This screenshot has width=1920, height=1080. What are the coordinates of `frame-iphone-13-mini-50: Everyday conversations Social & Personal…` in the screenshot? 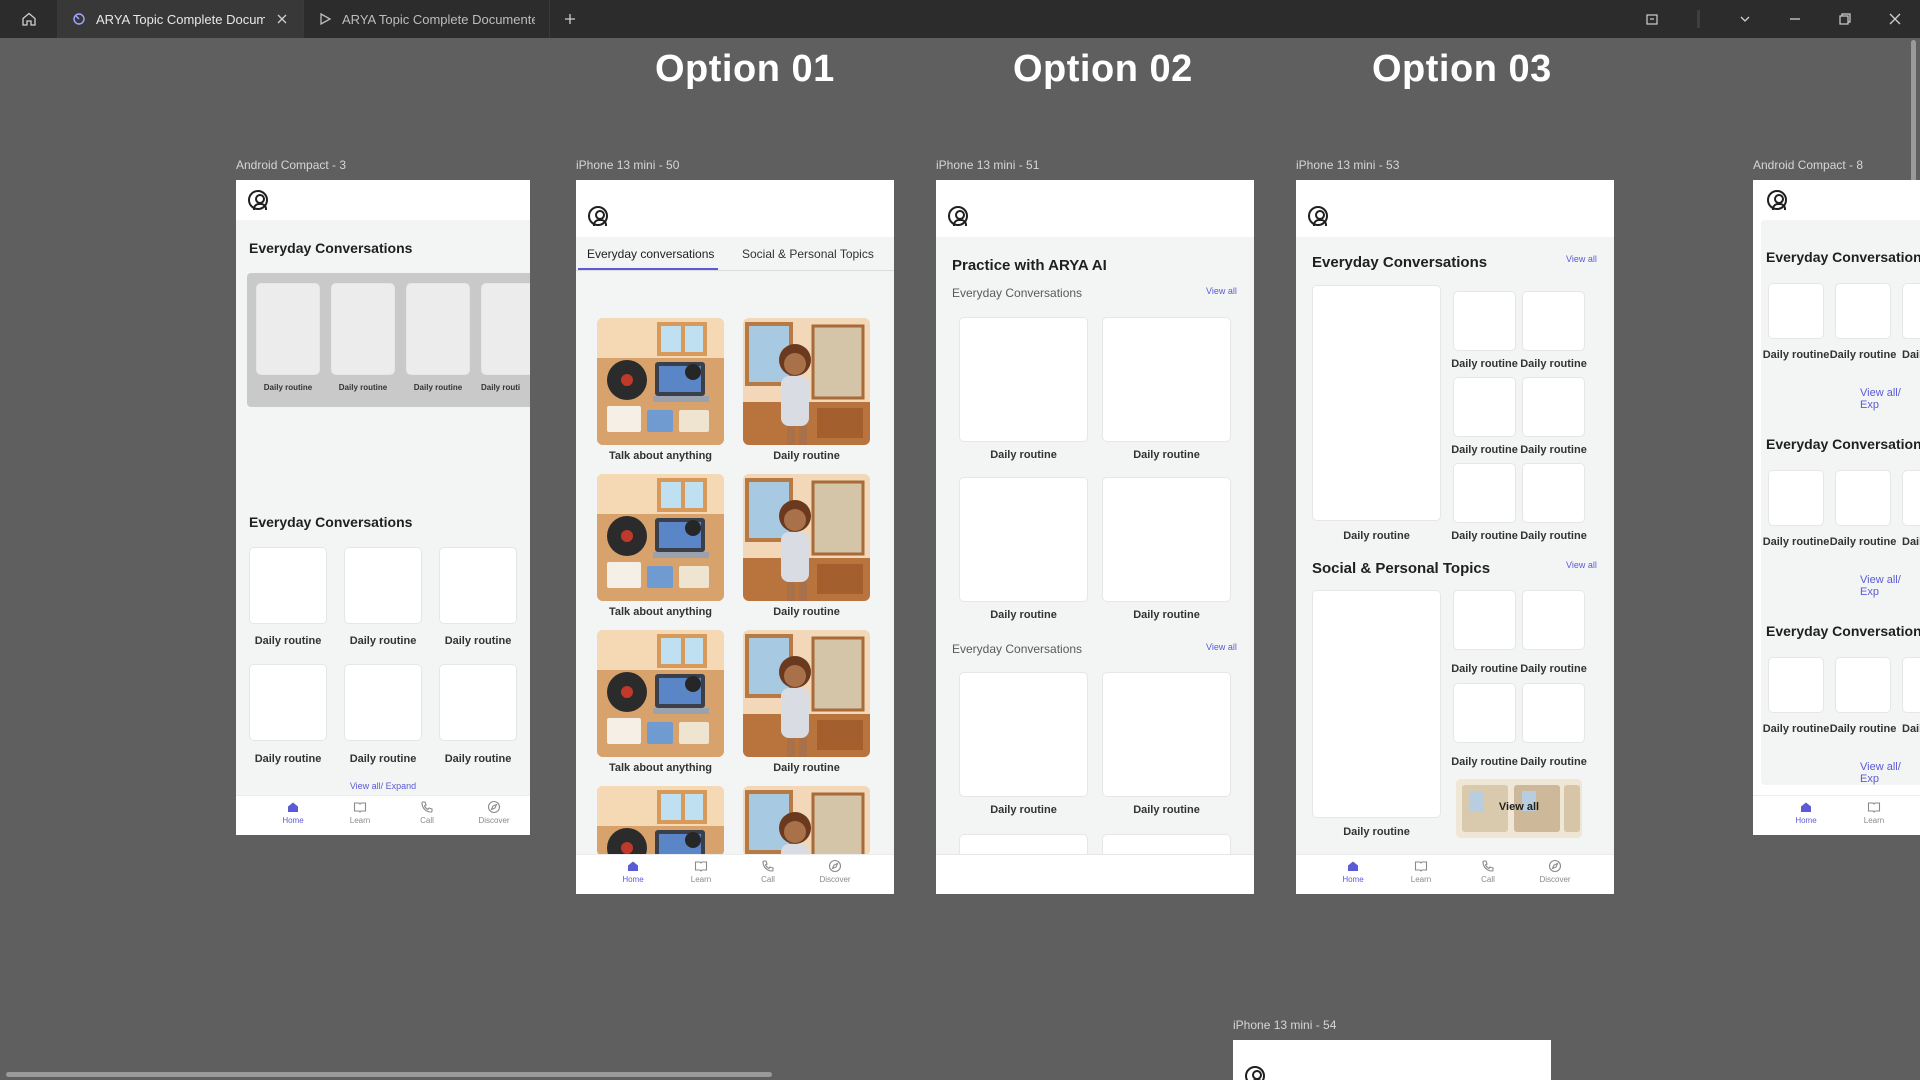 It's located at (735, 537).